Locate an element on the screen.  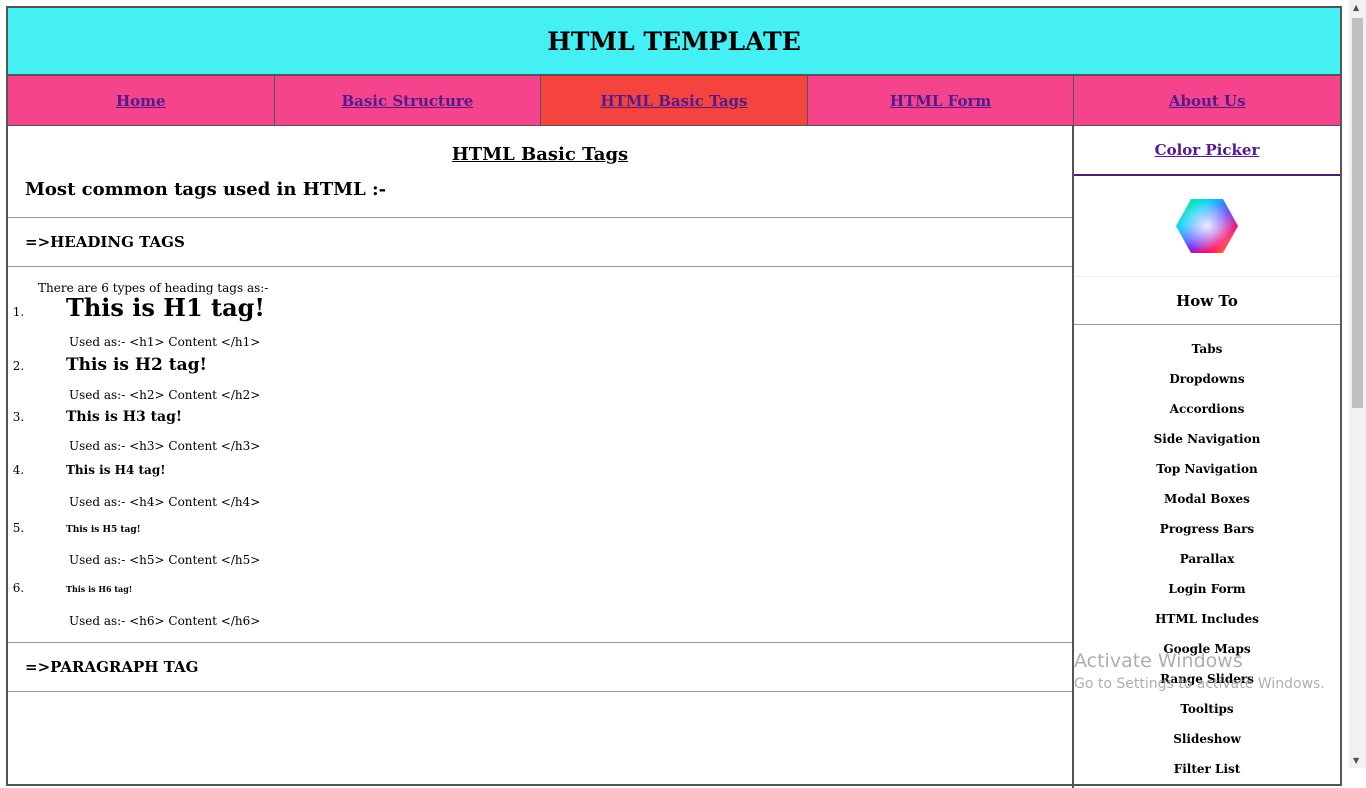
site-title: HTML TEMPLATE is located at coordinates (674, 41).